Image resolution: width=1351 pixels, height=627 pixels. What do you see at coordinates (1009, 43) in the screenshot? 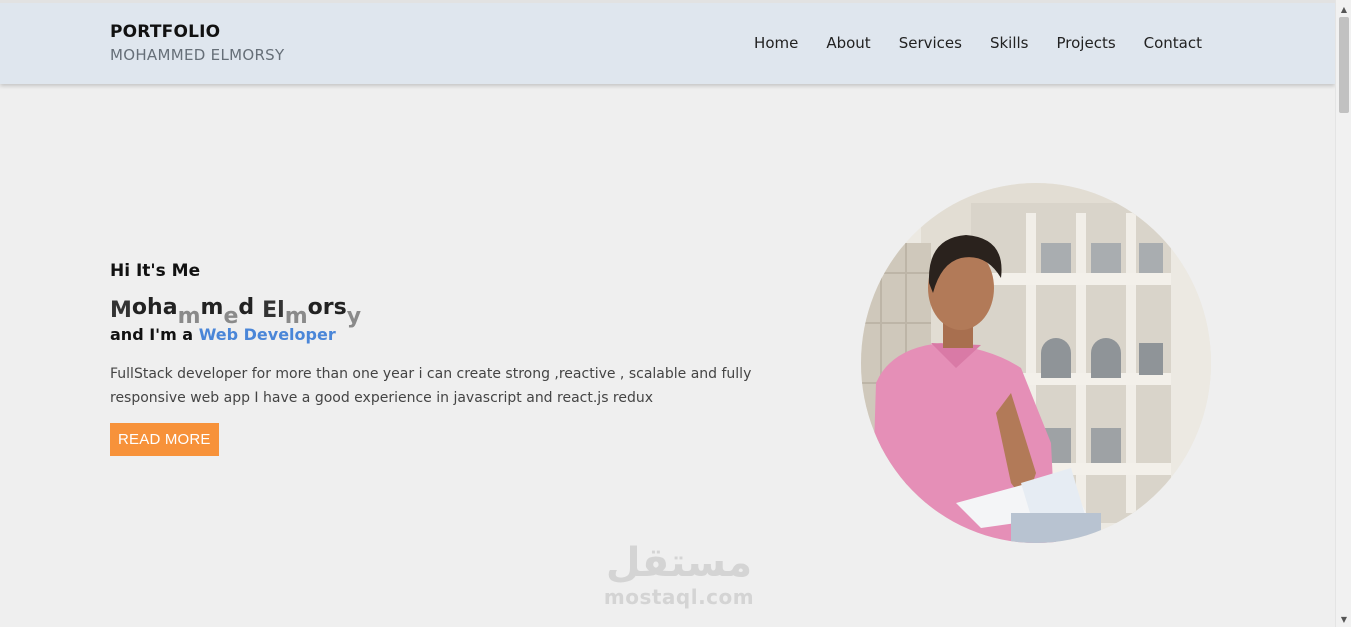
I see `nav-skills: Skills` at bounding box center [1009, 43].